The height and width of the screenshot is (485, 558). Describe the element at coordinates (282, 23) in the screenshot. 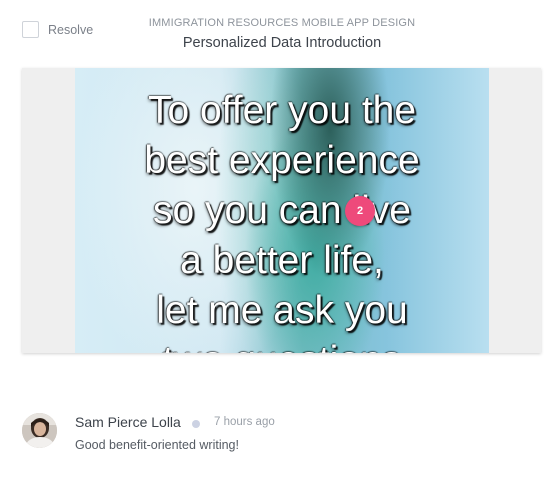

I see `project-name: IMMIGRATION RESOURCES MOBILE APP DESIGN` at that location.